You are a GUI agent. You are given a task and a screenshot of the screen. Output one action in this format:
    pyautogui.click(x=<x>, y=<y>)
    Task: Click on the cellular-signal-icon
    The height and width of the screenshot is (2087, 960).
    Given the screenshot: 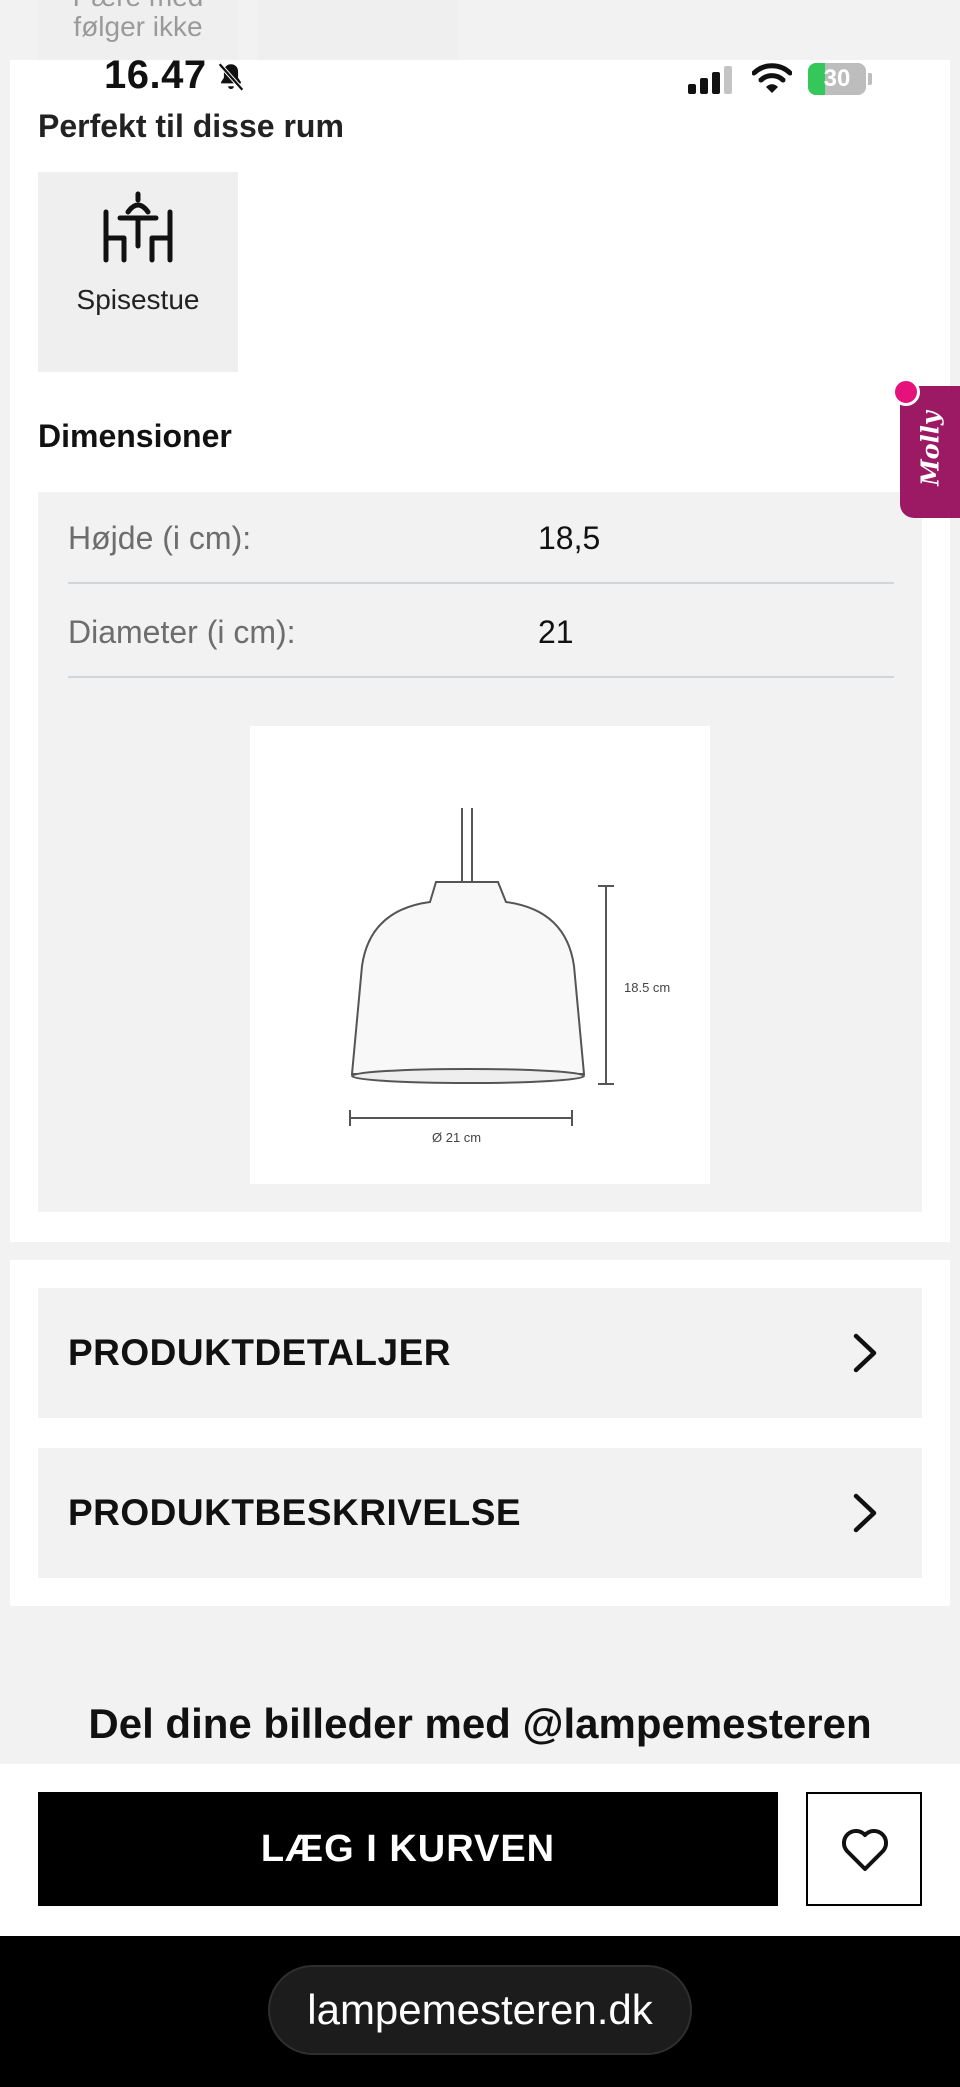 What is the action you would take?
    pyautogui.click(x=710, y=80)
    